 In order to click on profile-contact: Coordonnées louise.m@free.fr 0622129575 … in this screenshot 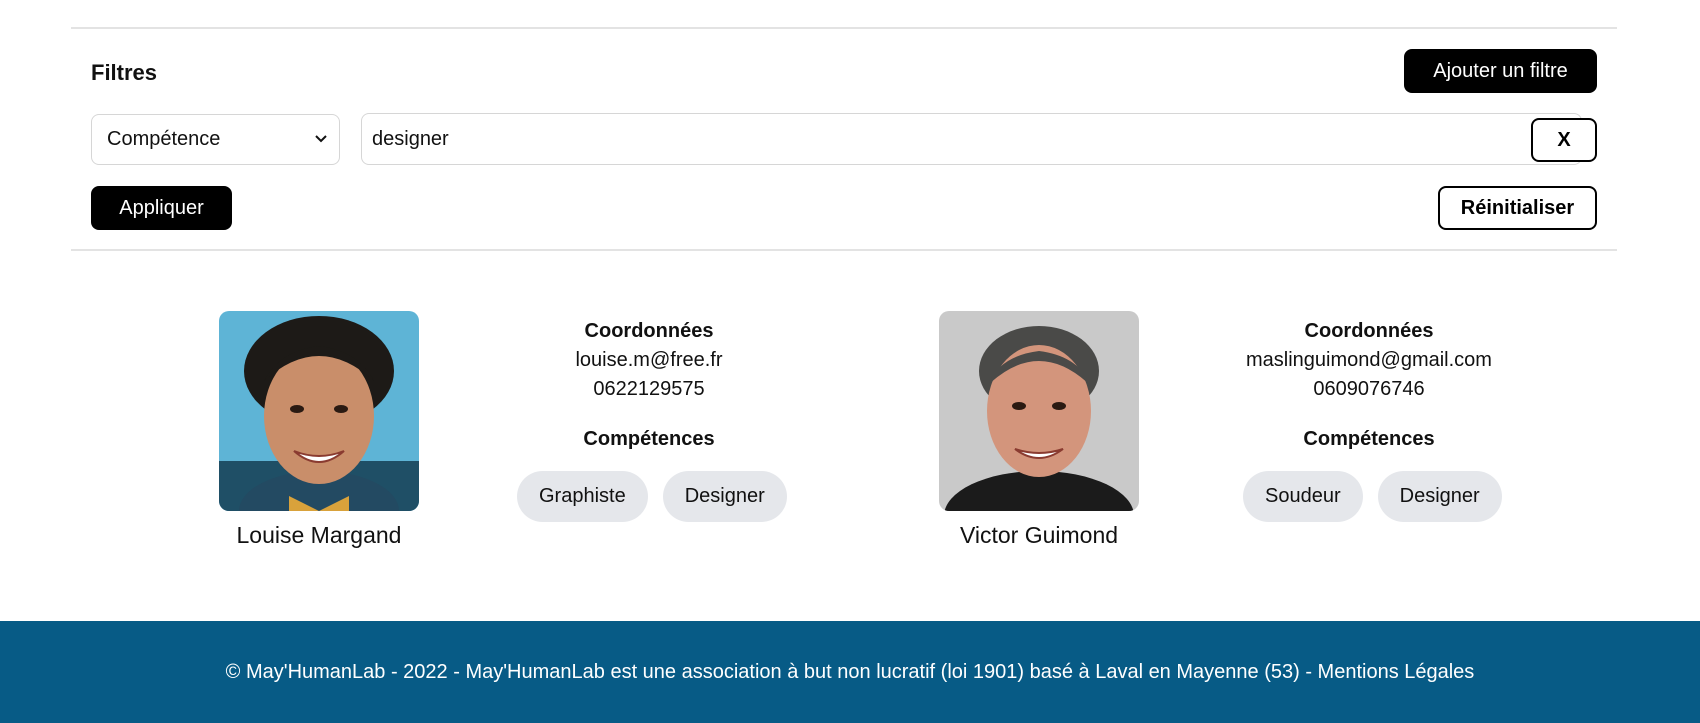, I will do `click(649, 385)`.